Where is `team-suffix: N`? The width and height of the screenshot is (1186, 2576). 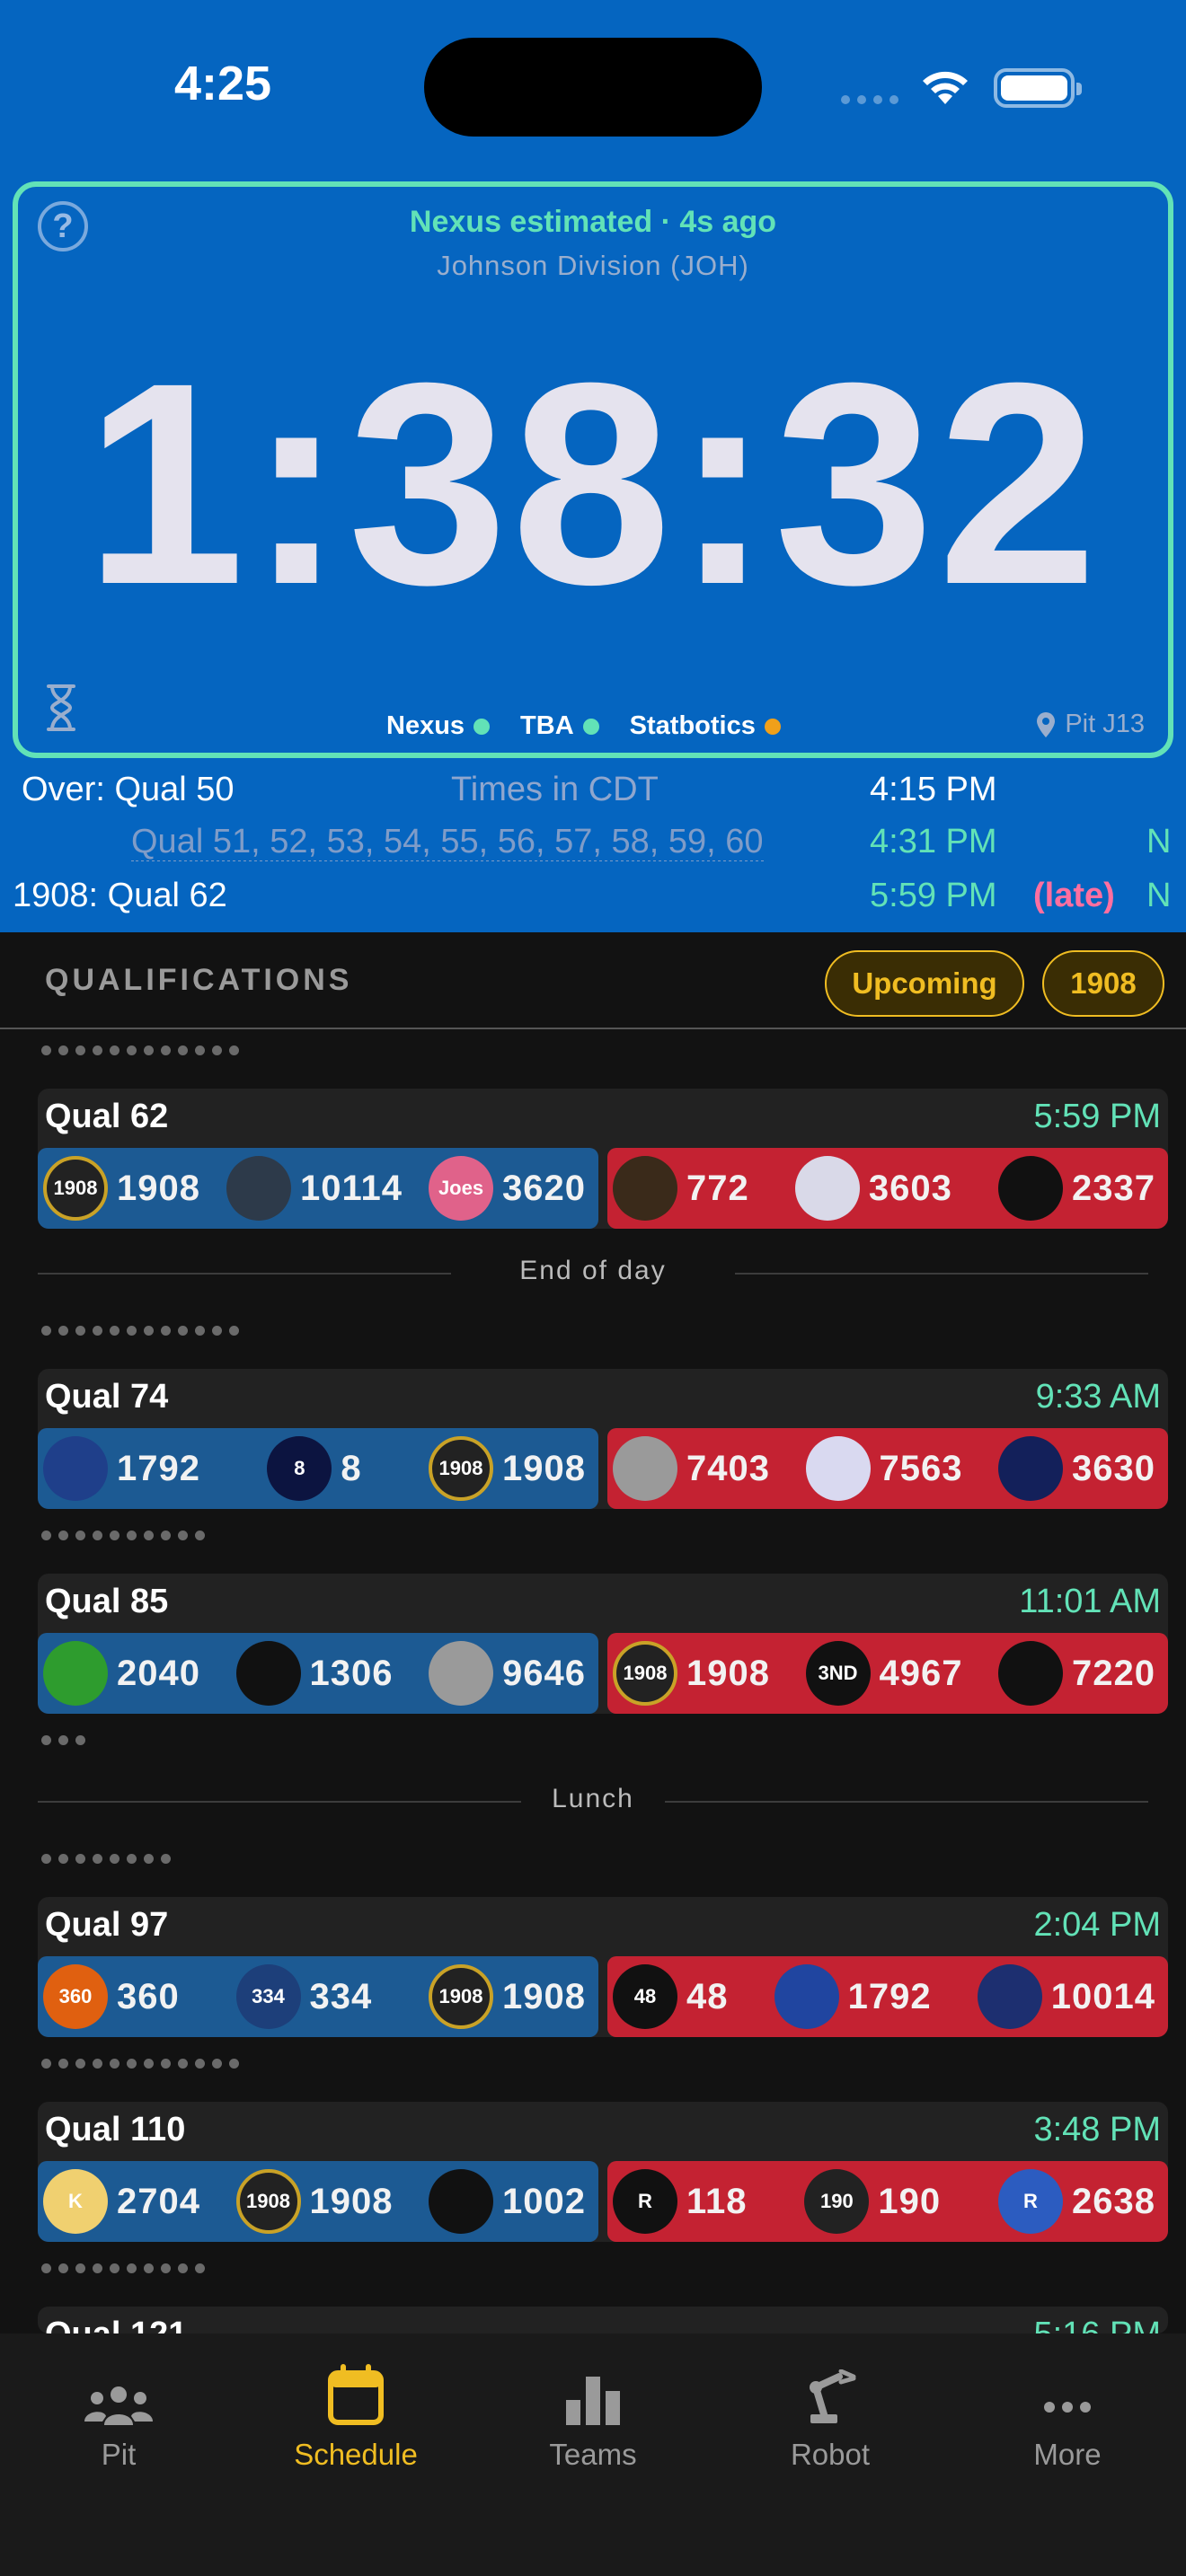
team-suffix: N is located at coordinates (1159, 895).